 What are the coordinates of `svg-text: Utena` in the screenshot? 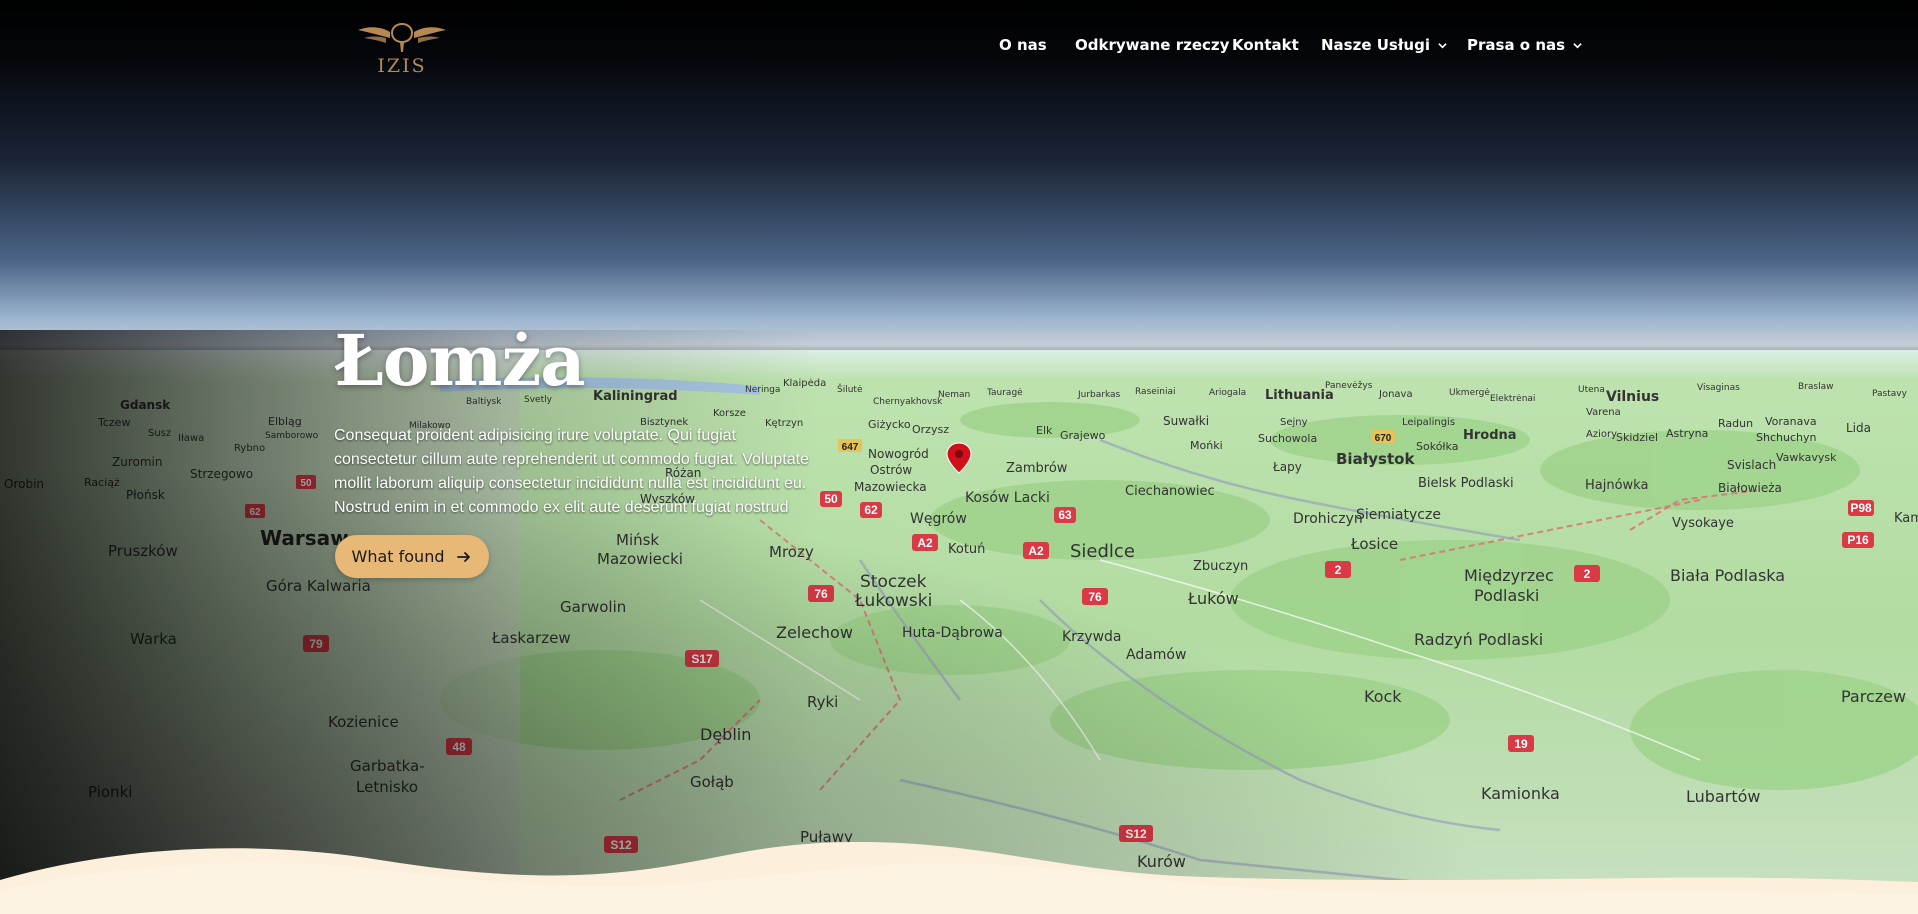 It's located at (1591, 390).